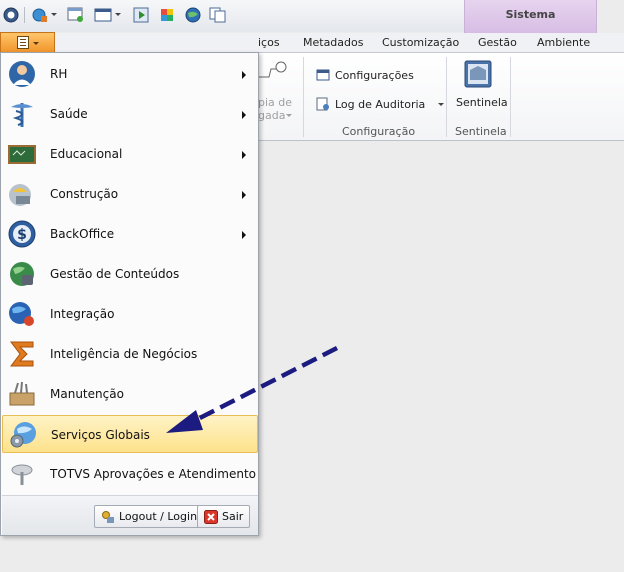 This screenshot has width=624, height=572. I want to click on settings-window-icon, so click(323, 75).